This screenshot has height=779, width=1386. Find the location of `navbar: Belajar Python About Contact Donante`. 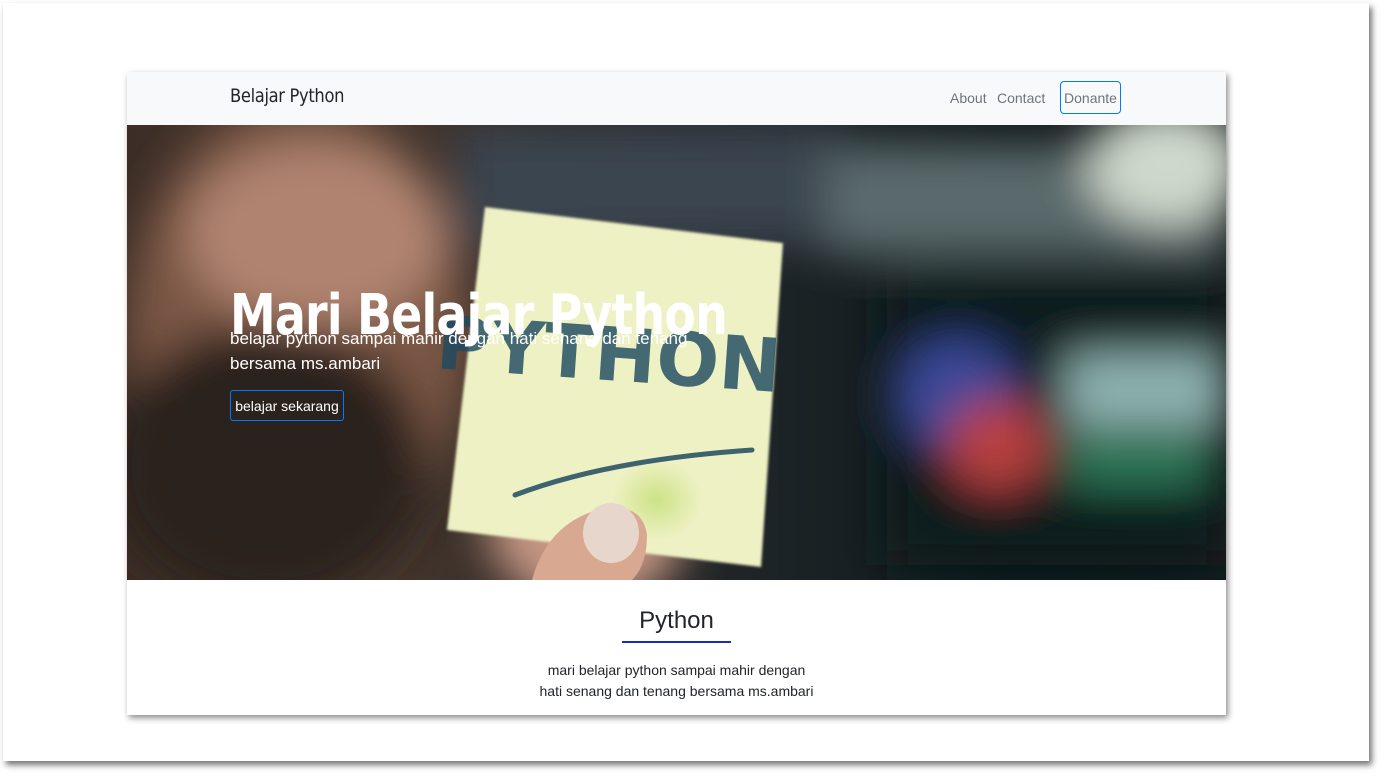

navbar: Belajar Python About Contact Donante is located at coordinates (676, 98).